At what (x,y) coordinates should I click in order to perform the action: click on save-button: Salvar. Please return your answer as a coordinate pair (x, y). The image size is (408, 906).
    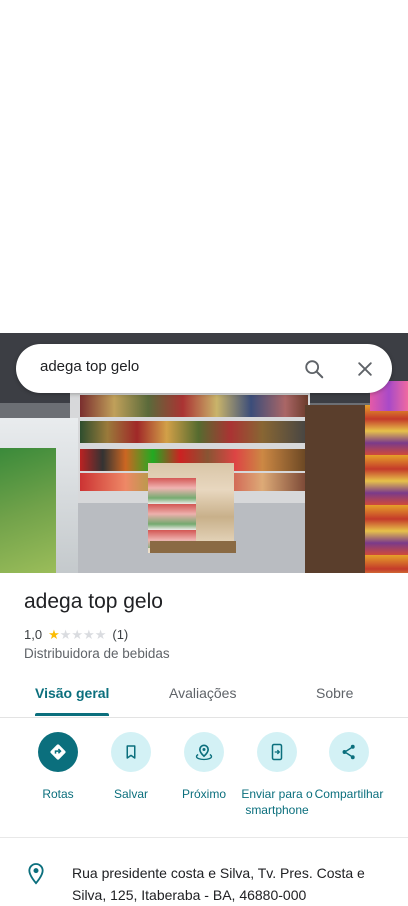
    Looking at the image, I should click on (131, 767).